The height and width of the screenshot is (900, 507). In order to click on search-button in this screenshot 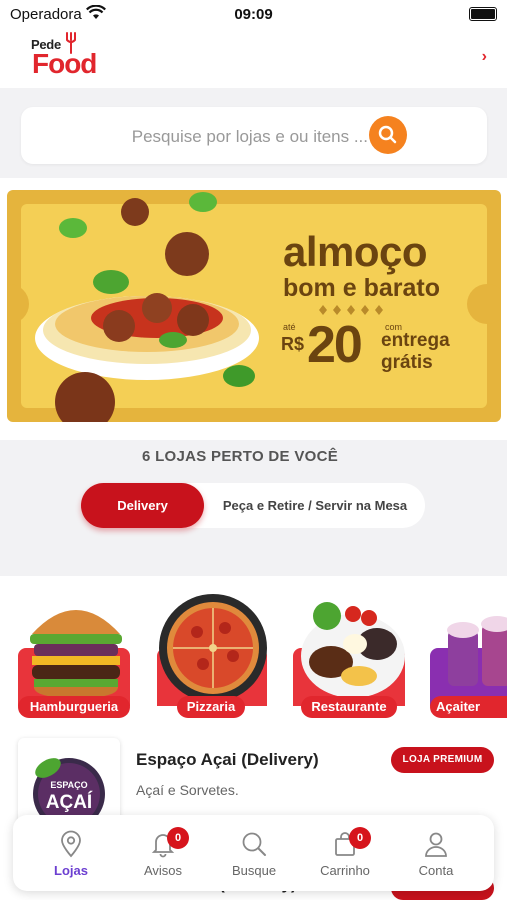, I will do `click(388, 135)`.